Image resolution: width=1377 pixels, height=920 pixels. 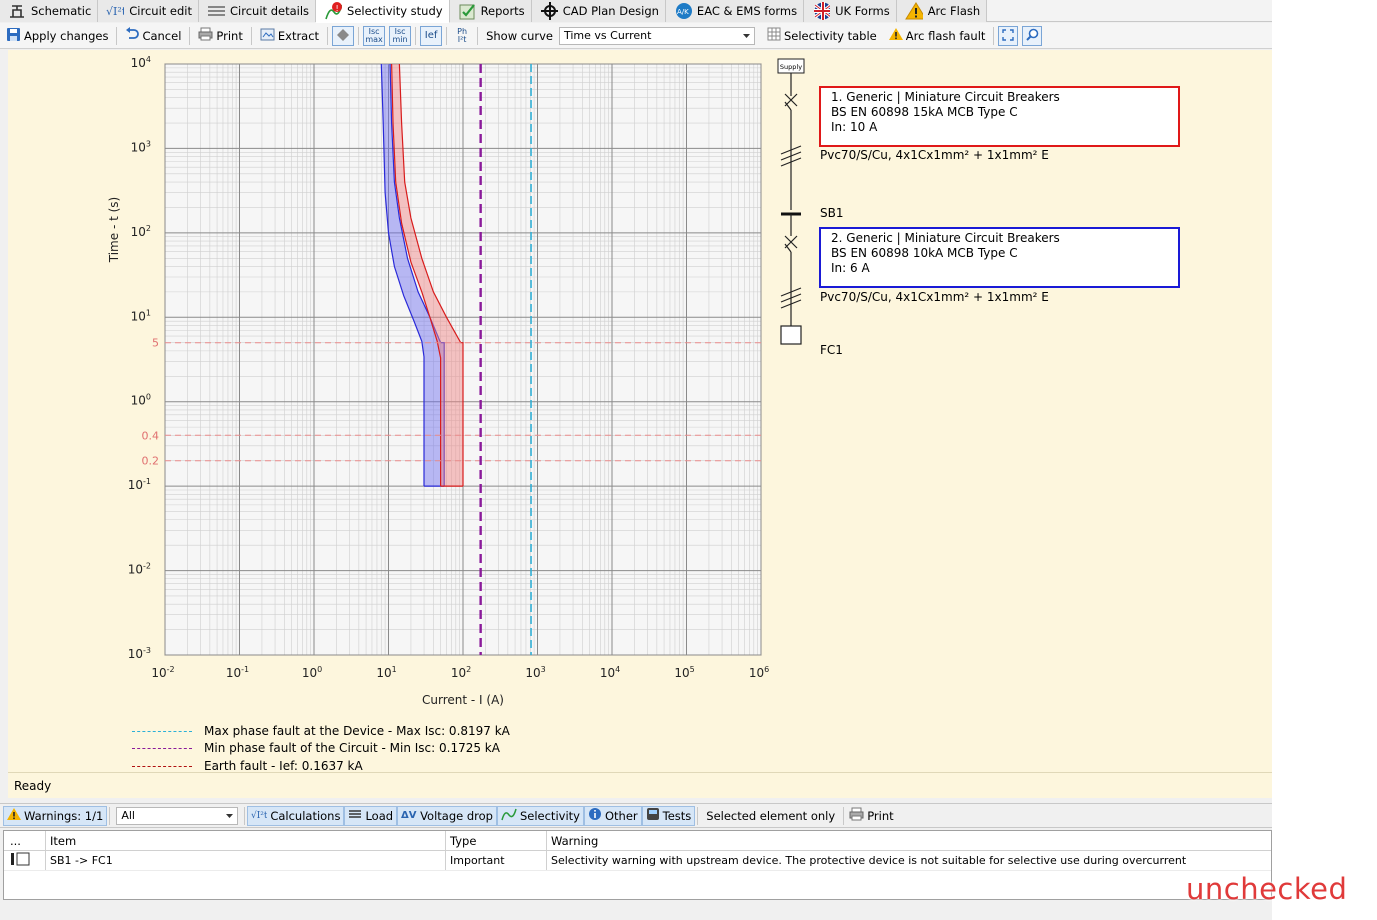 I want to click on row-checkbox, so click(x=23, y=860).